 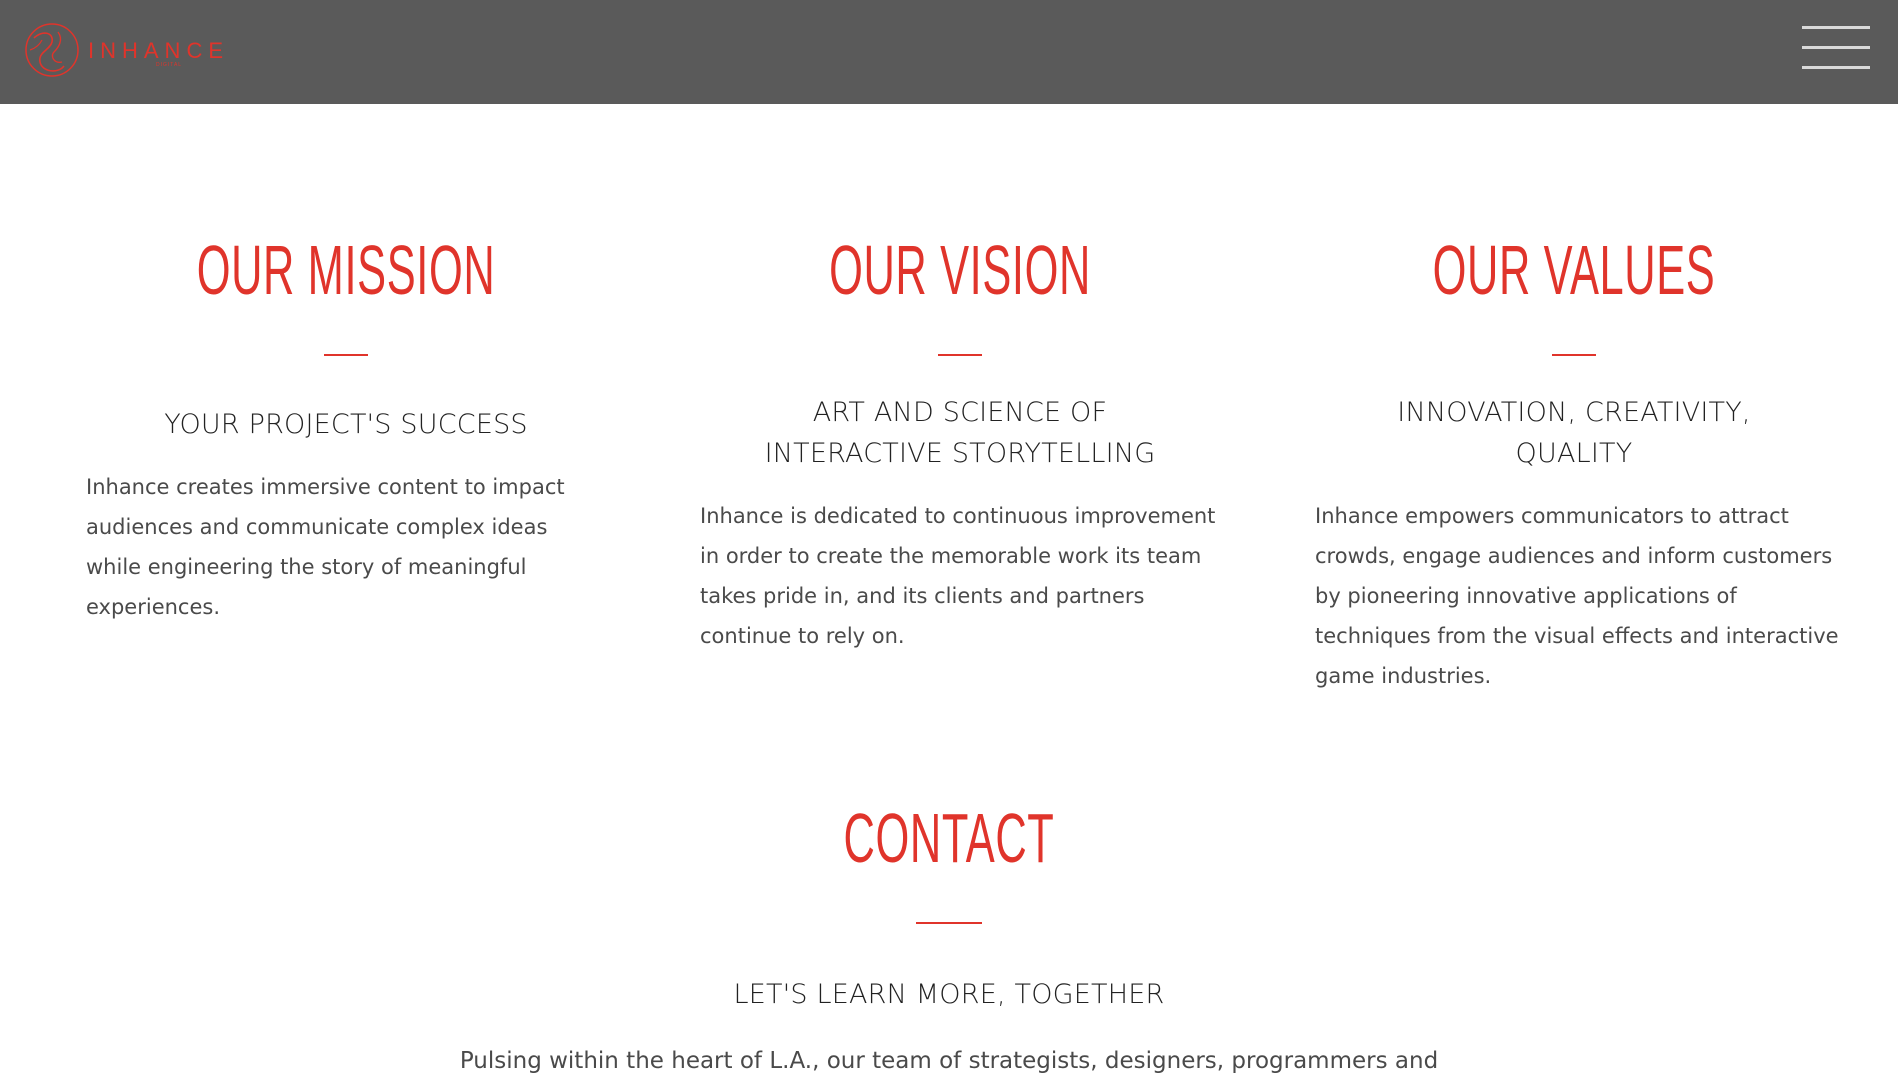 I want to click on hamburger-menu-button, so click(x=1836, y=47).